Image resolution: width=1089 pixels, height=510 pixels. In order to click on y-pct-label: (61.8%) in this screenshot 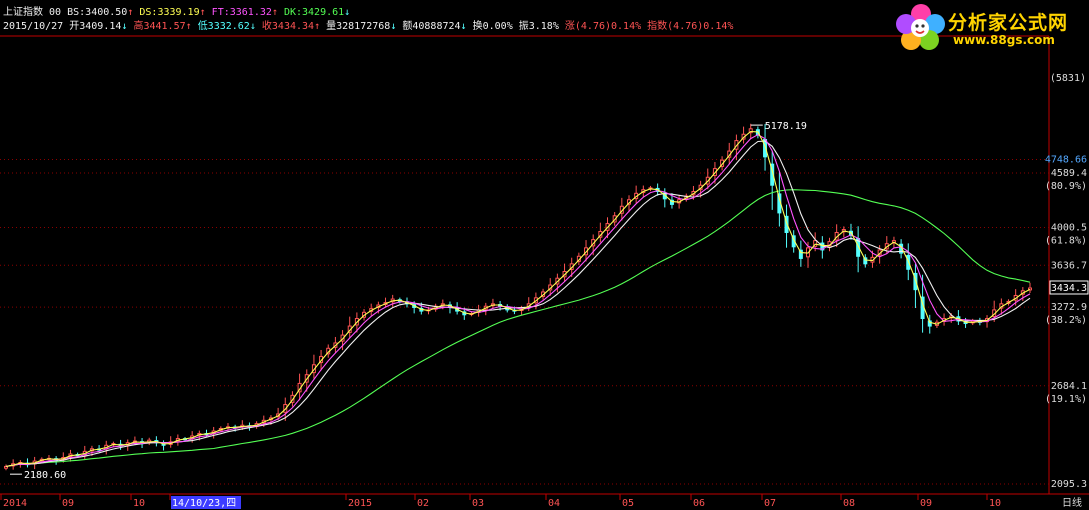, I will do `click(1066, 240)`.